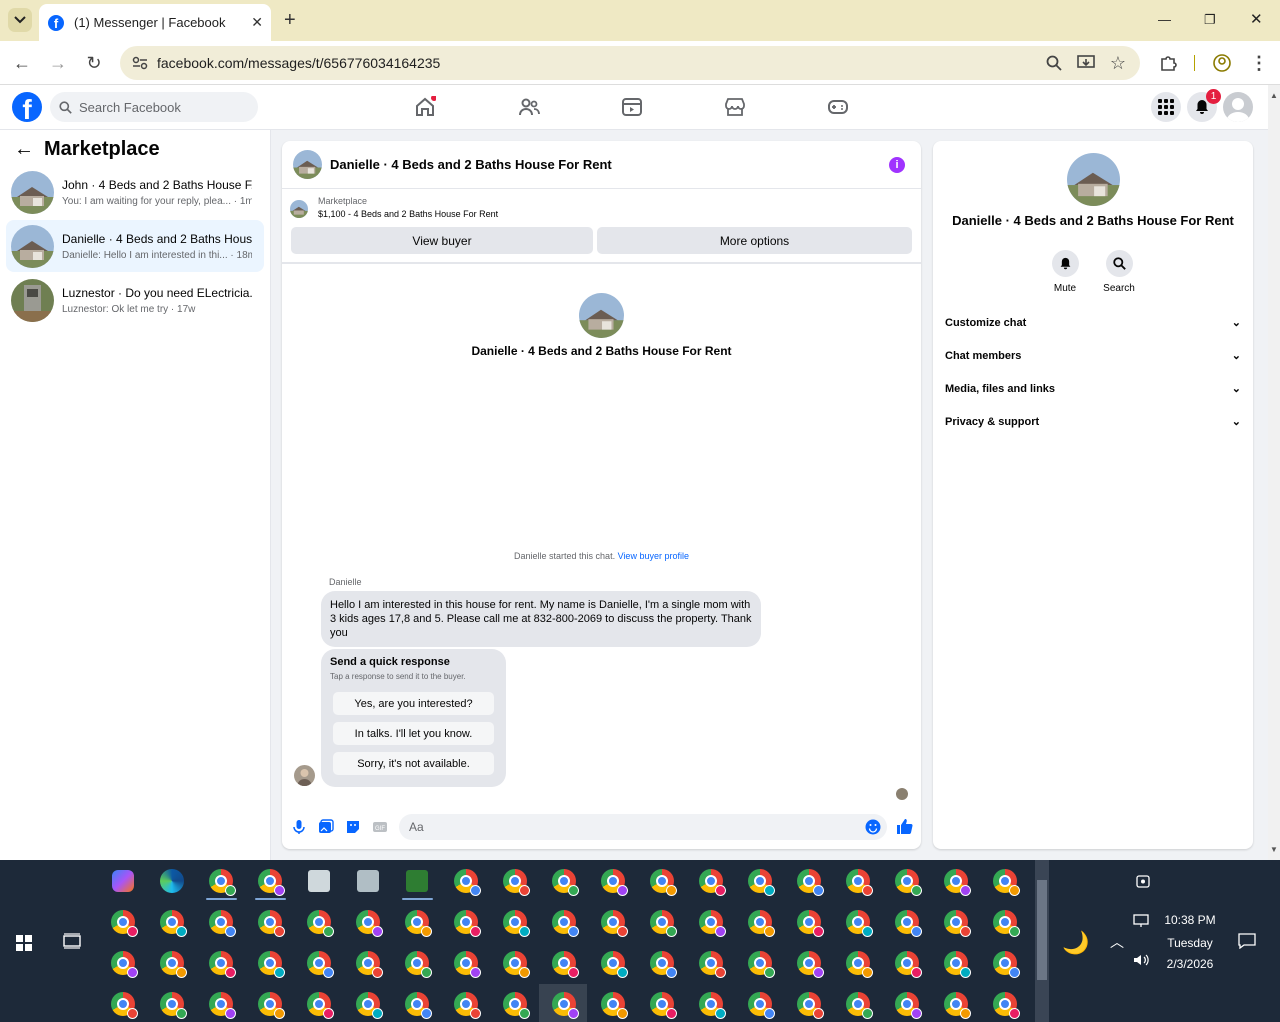  What do you see at coordinates (873, 827) in the screenshot?
I see `emoji-icon` at bounding box center [873, 827].